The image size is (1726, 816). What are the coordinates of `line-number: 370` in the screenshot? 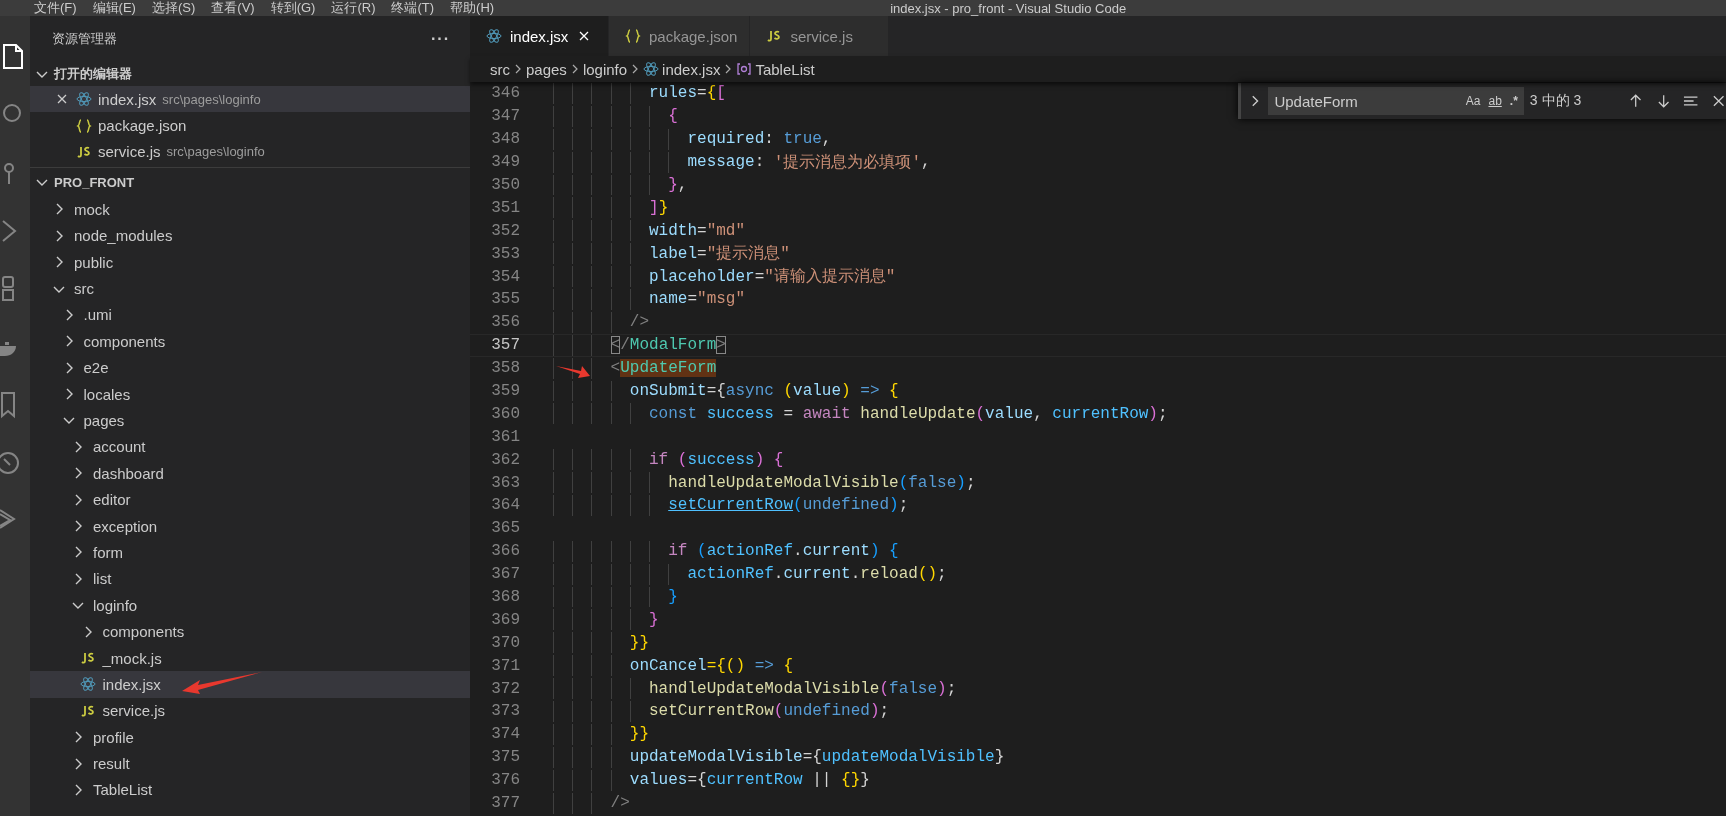 It's located at (505, 642).